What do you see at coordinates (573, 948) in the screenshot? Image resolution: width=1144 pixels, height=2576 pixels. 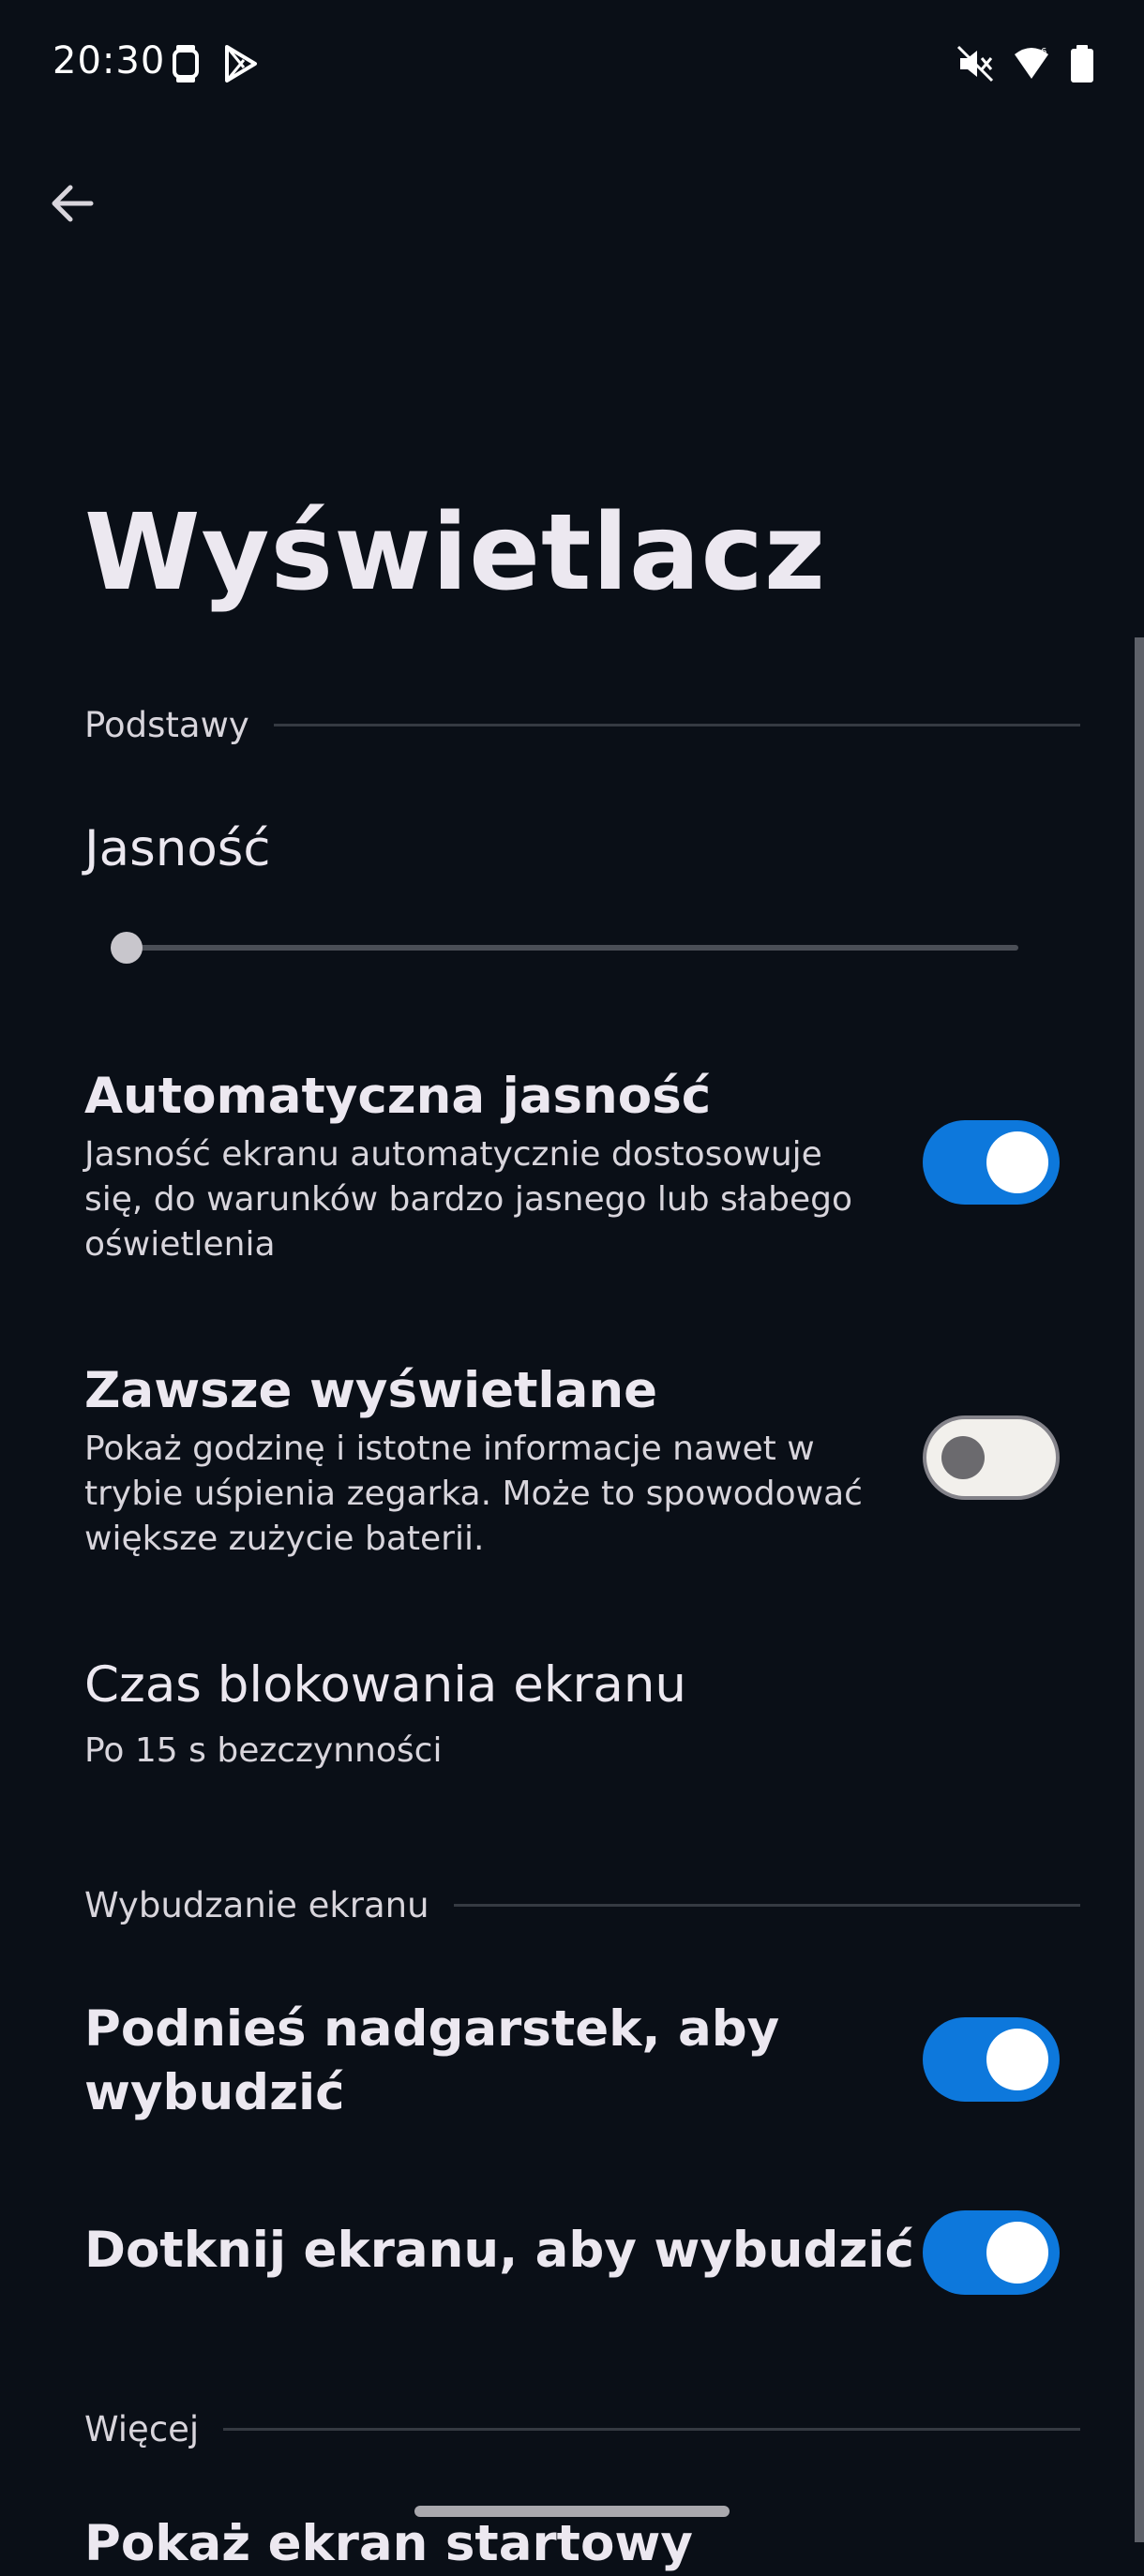 I see `brightness-slider-track` at bounding box center [573, 948].